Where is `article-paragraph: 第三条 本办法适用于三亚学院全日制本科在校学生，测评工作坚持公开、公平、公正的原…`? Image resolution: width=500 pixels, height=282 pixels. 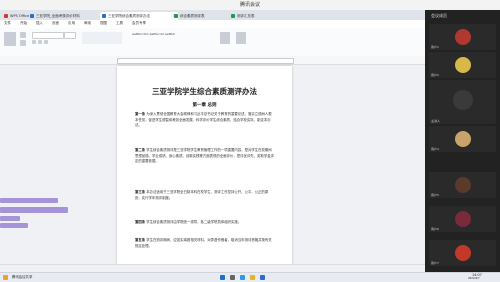 article-paragraph: 第三条 本办法适用于三亚学院全日制本科在校学生，测评工作坚持公开、公平、公正的原… is located at coordinates (202, 195).